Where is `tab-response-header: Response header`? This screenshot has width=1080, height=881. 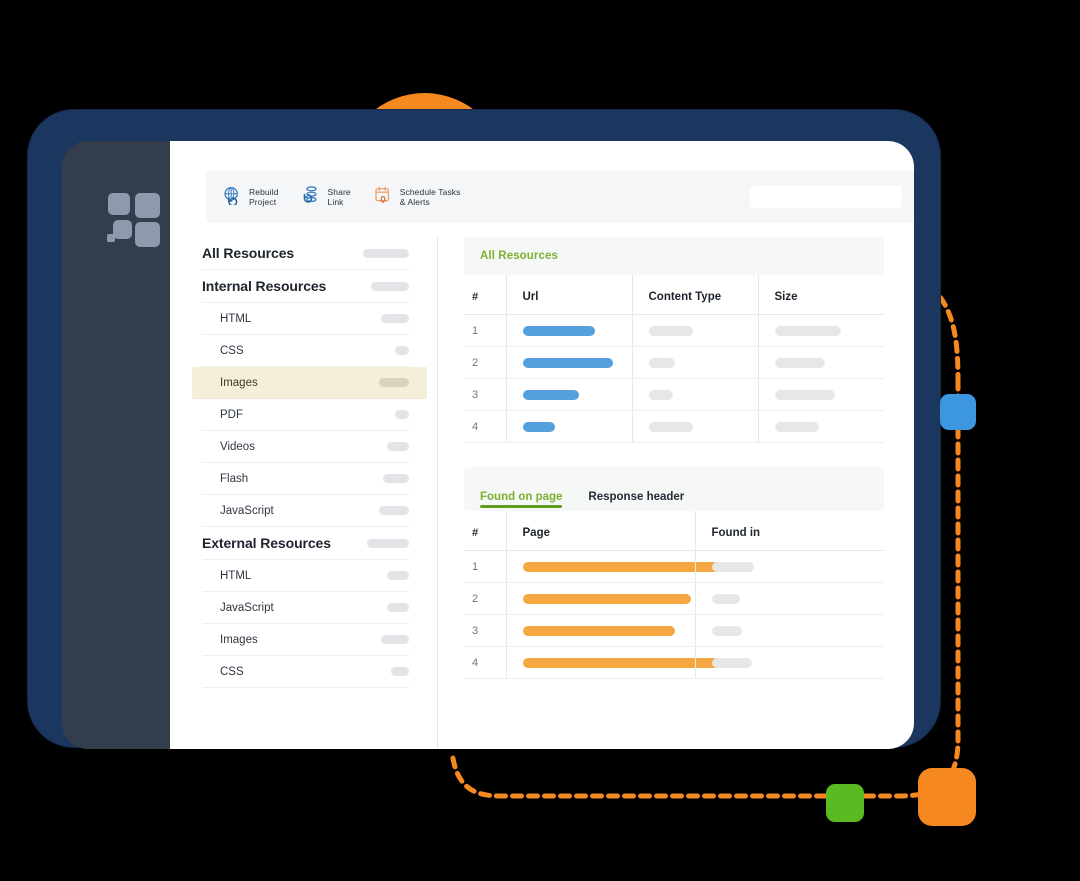
tab-response-header: Response header is located at coordinates (636, 501).